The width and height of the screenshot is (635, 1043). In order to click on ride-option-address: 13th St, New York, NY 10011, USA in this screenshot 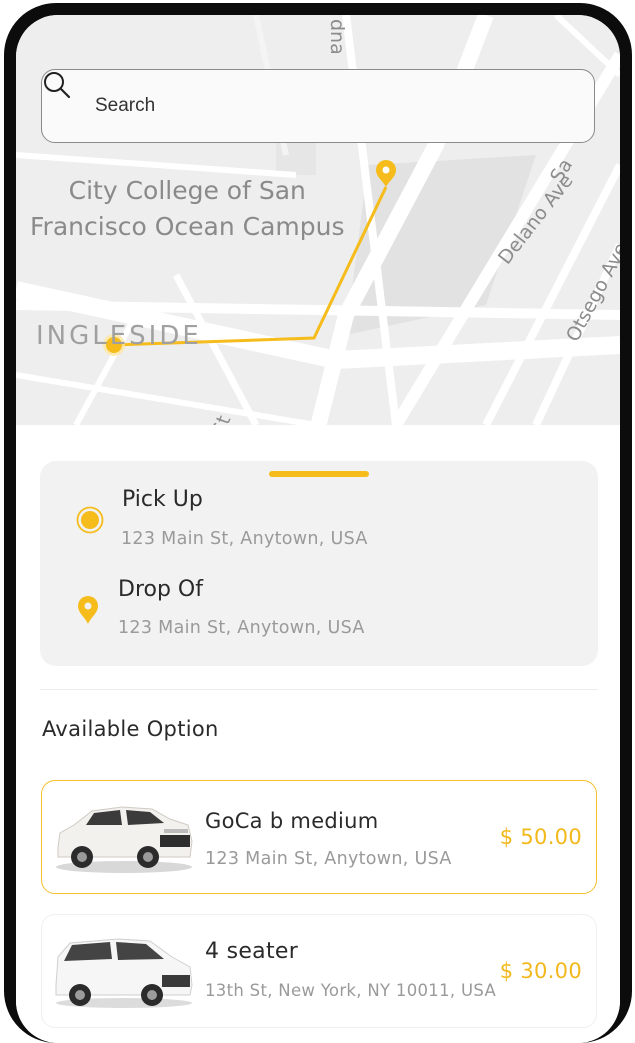, I will do `click(351, 990)`.